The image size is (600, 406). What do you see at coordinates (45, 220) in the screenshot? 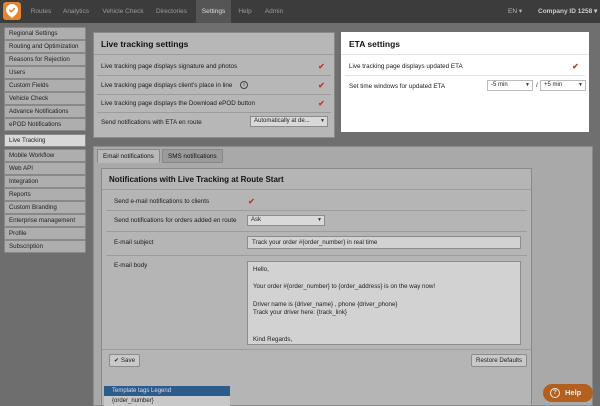
I see `sidebar-item-enterprise-management: Enterprise management` at bounding box center [45, 220].